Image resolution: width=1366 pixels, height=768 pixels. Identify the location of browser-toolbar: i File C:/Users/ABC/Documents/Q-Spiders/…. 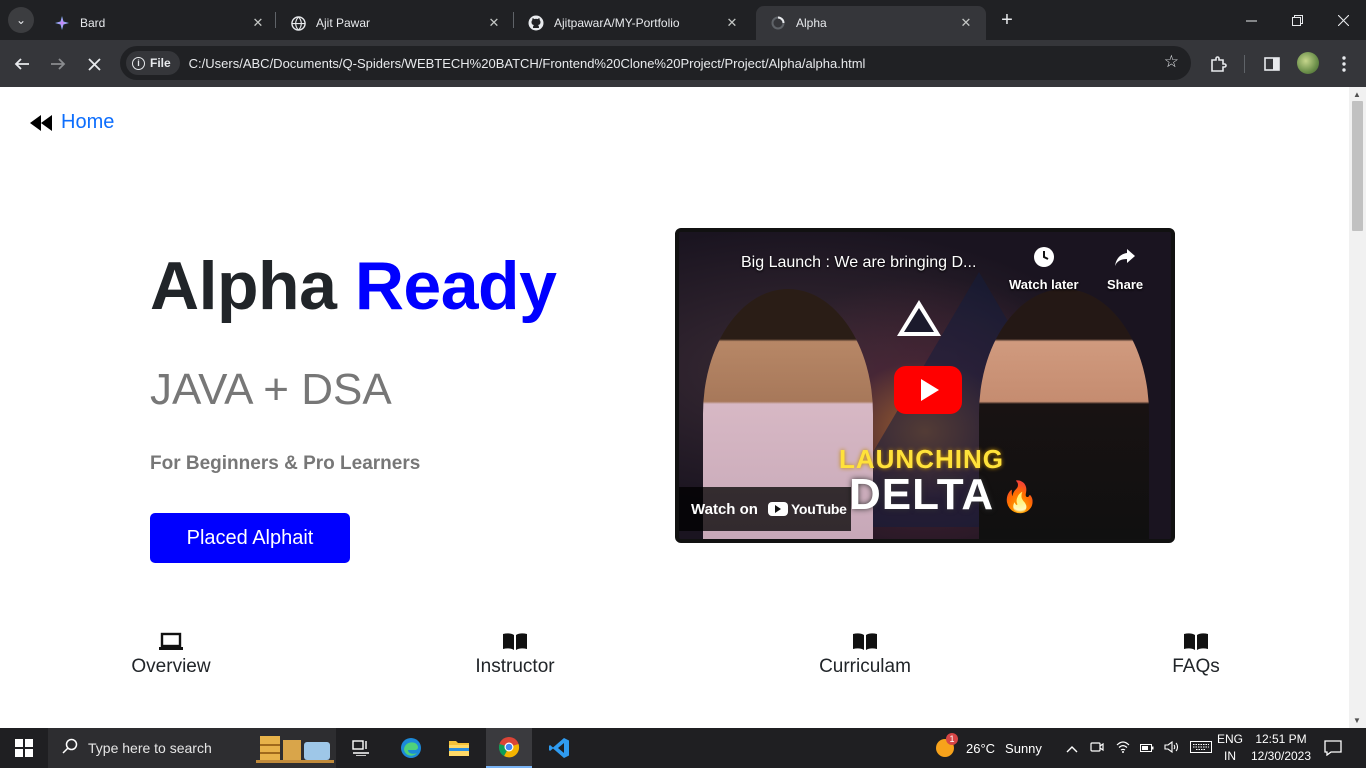
(683, 63).